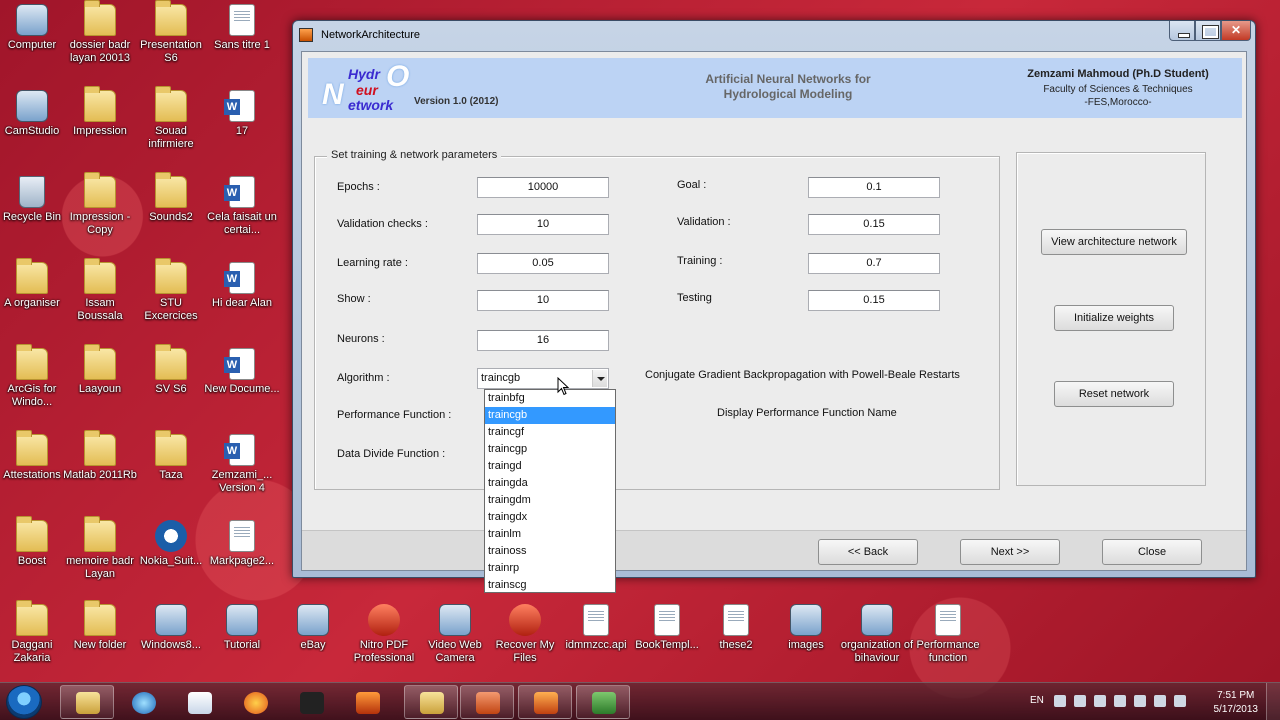 The image size is (1280, 720). What do you see at coordinates (1208, 31) in the screenshot?
I see `maximize-button` at bounding box center [1208, 31].